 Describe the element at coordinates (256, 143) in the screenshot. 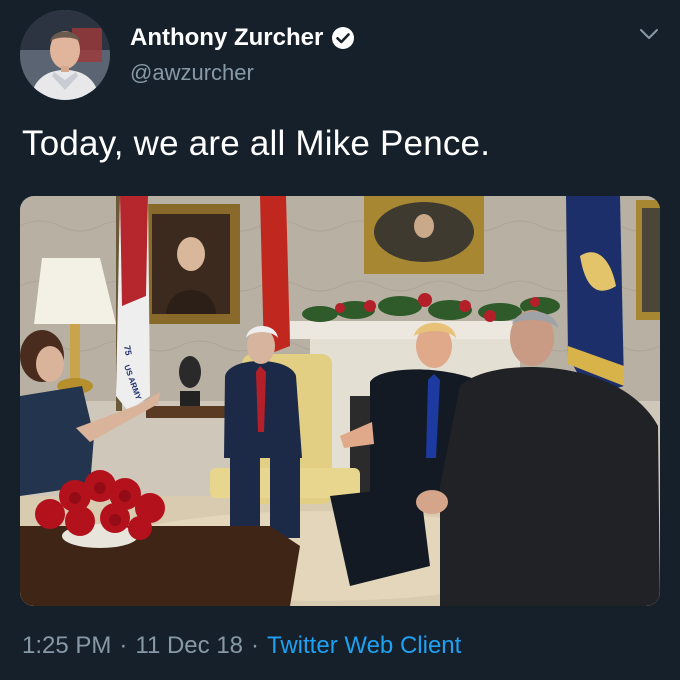

I see `tweet-text: Today, we are all Mike Pence.` at that location.